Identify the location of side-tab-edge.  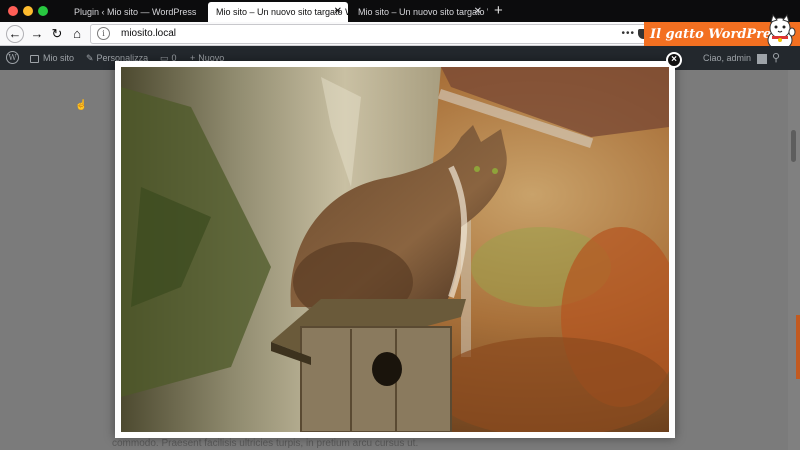
(798, 347).